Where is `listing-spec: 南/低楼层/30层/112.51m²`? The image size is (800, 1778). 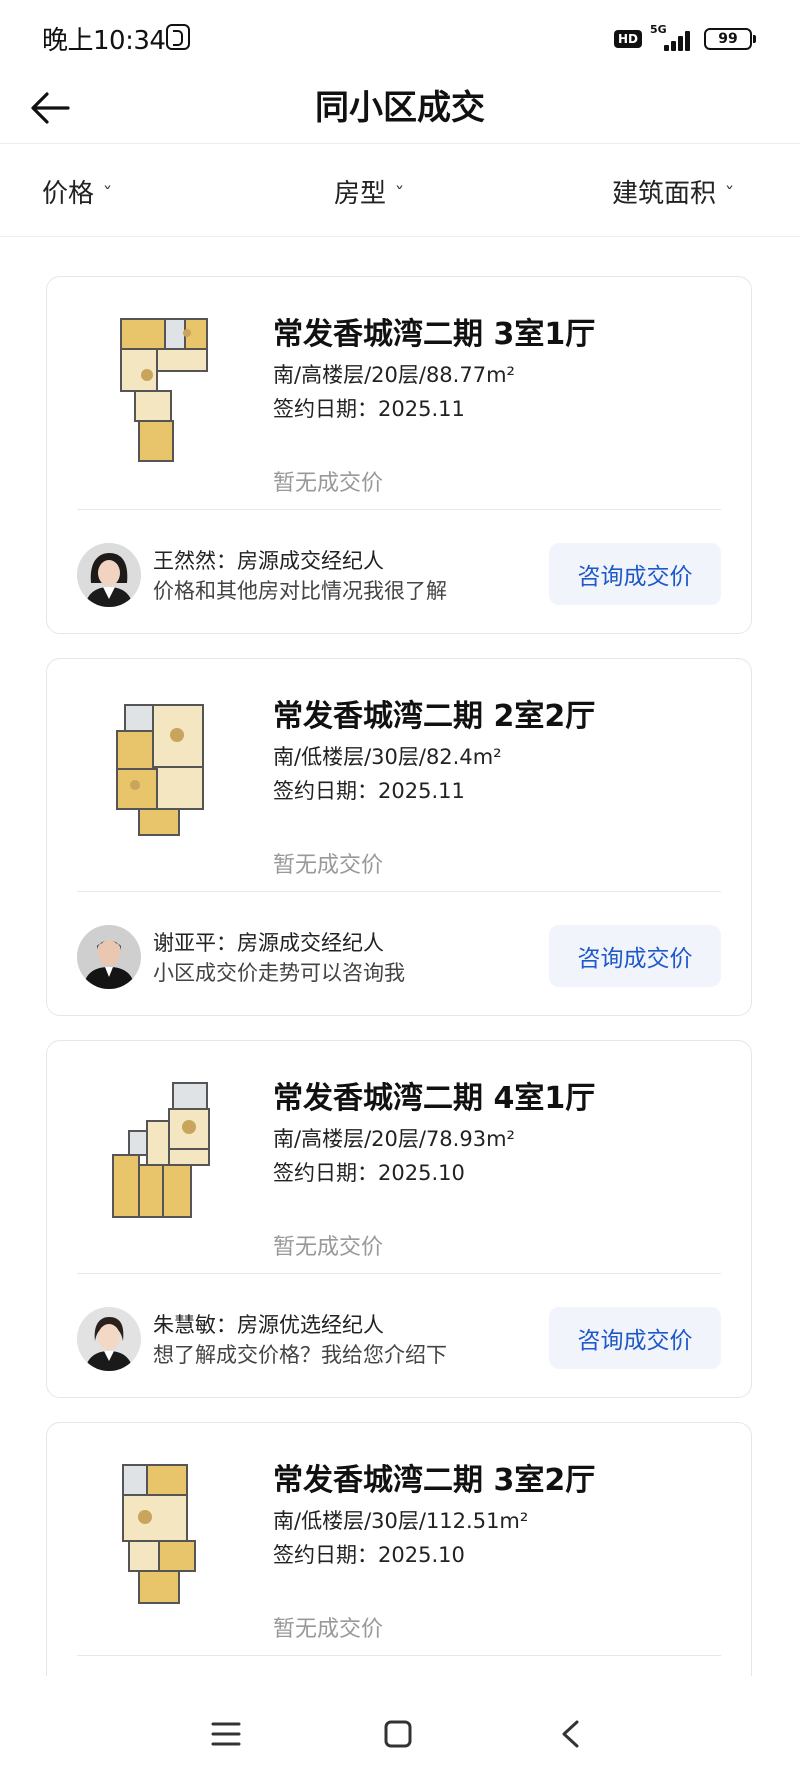 listing-spec: 南/低楼层/30层/112.51m² is located at coordinates (401, 1521).